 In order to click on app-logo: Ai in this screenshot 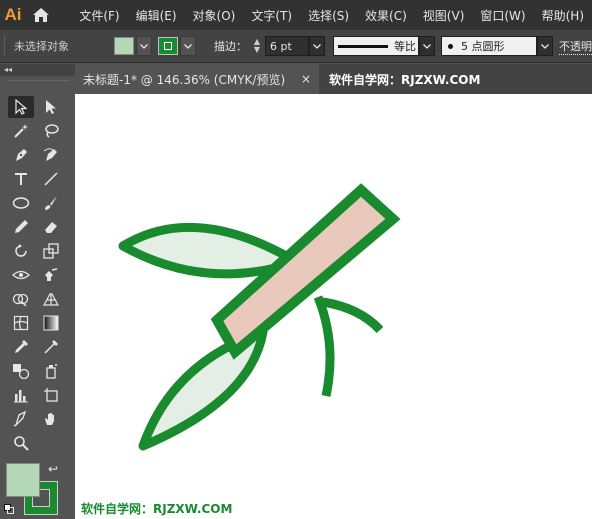, I will do `click(13, 14)`.